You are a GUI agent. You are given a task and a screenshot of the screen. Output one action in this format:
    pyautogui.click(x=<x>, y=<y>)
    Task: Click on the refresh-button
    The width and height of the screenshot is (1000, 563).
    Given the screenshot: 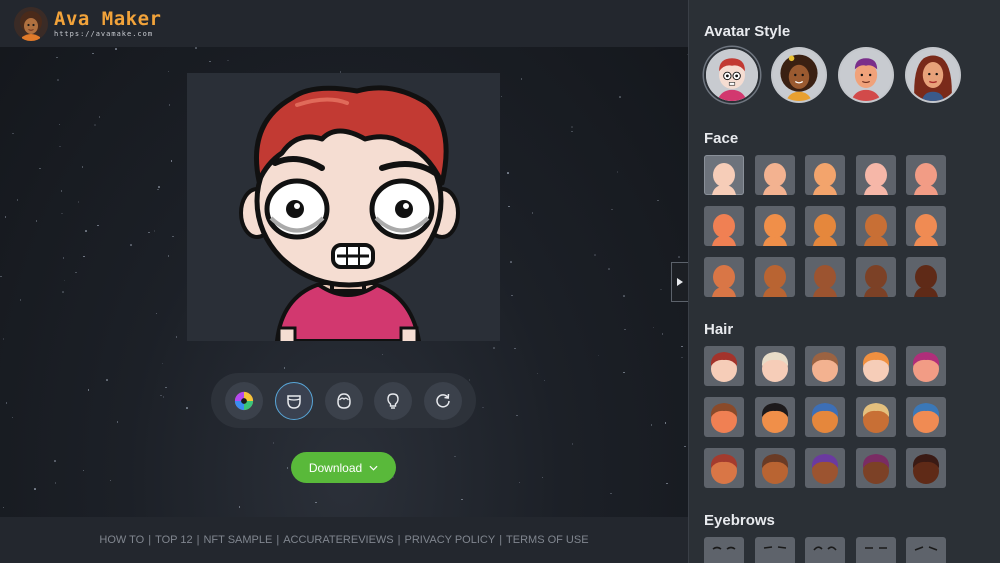 What is the action you would take?
    pyautogui.click(x=443, y=400)
    